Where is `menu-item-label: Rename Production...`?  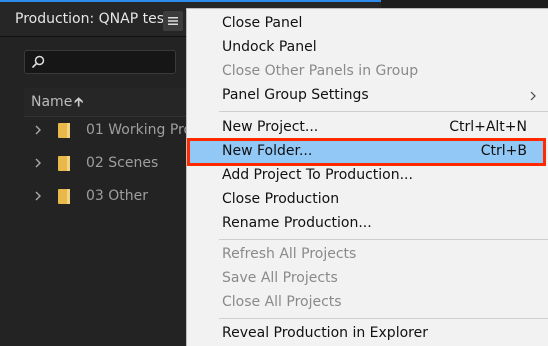 menu-item-label: Rename Production... is located at coordinates (297, 223).